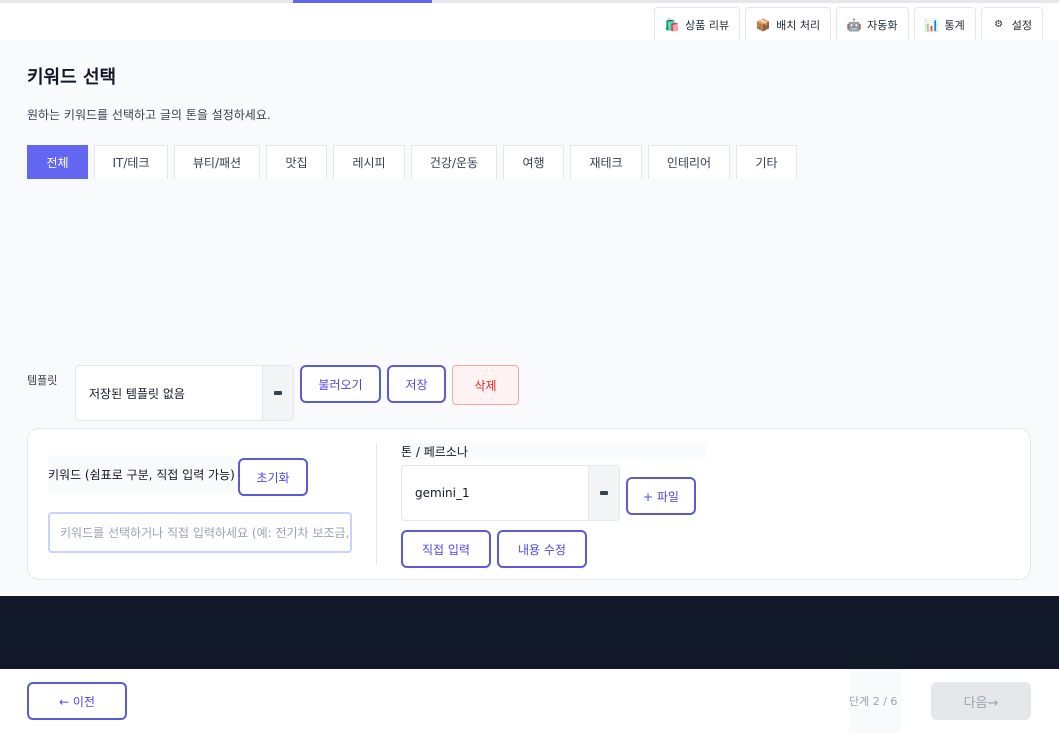 The width and height of the screenshot is (1059, 733). What do you see at coordinates (873, 701) in the screenshot?
I see `step-indicator: 단계 2 / 6` at bounding box center [873, 701].